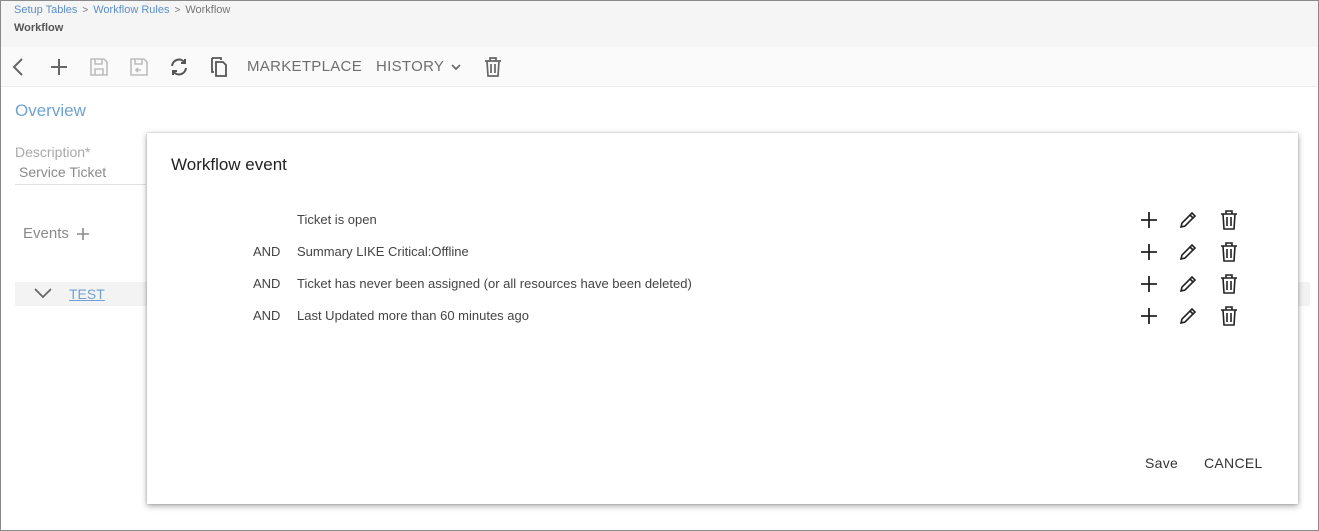 The width and height of the screenshot is (1319, 531). What do you see at coordinates (45, 10) in the screenshot?
I see `breadcrumb-setup-tables: Setup Tables` at bounding box center [45, 10].